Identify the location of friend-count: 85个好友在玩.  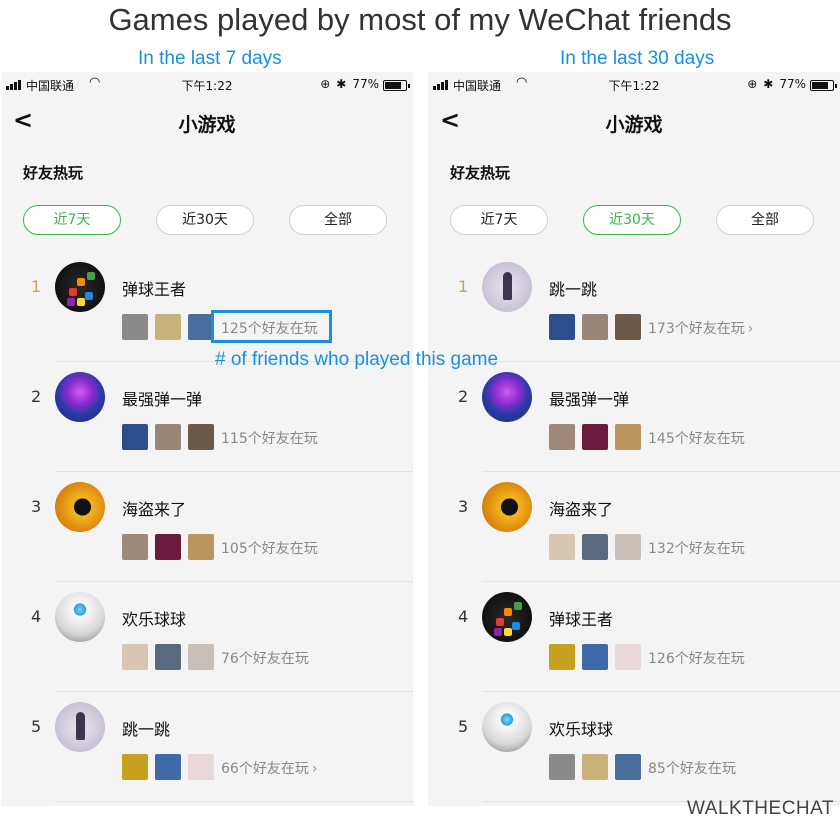
(692, 768).